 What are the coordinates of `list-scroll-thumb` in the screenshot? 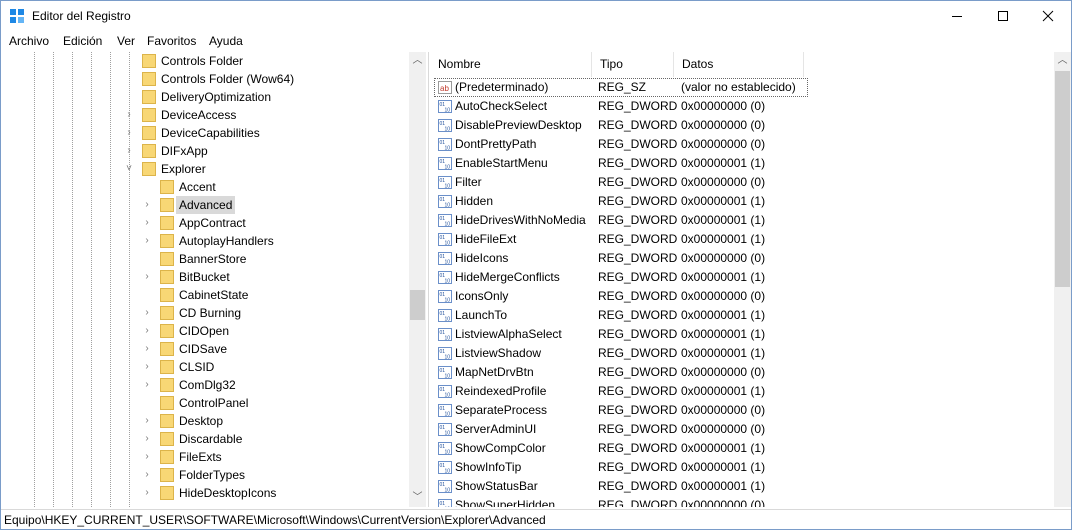 It's located at (1062, 179).